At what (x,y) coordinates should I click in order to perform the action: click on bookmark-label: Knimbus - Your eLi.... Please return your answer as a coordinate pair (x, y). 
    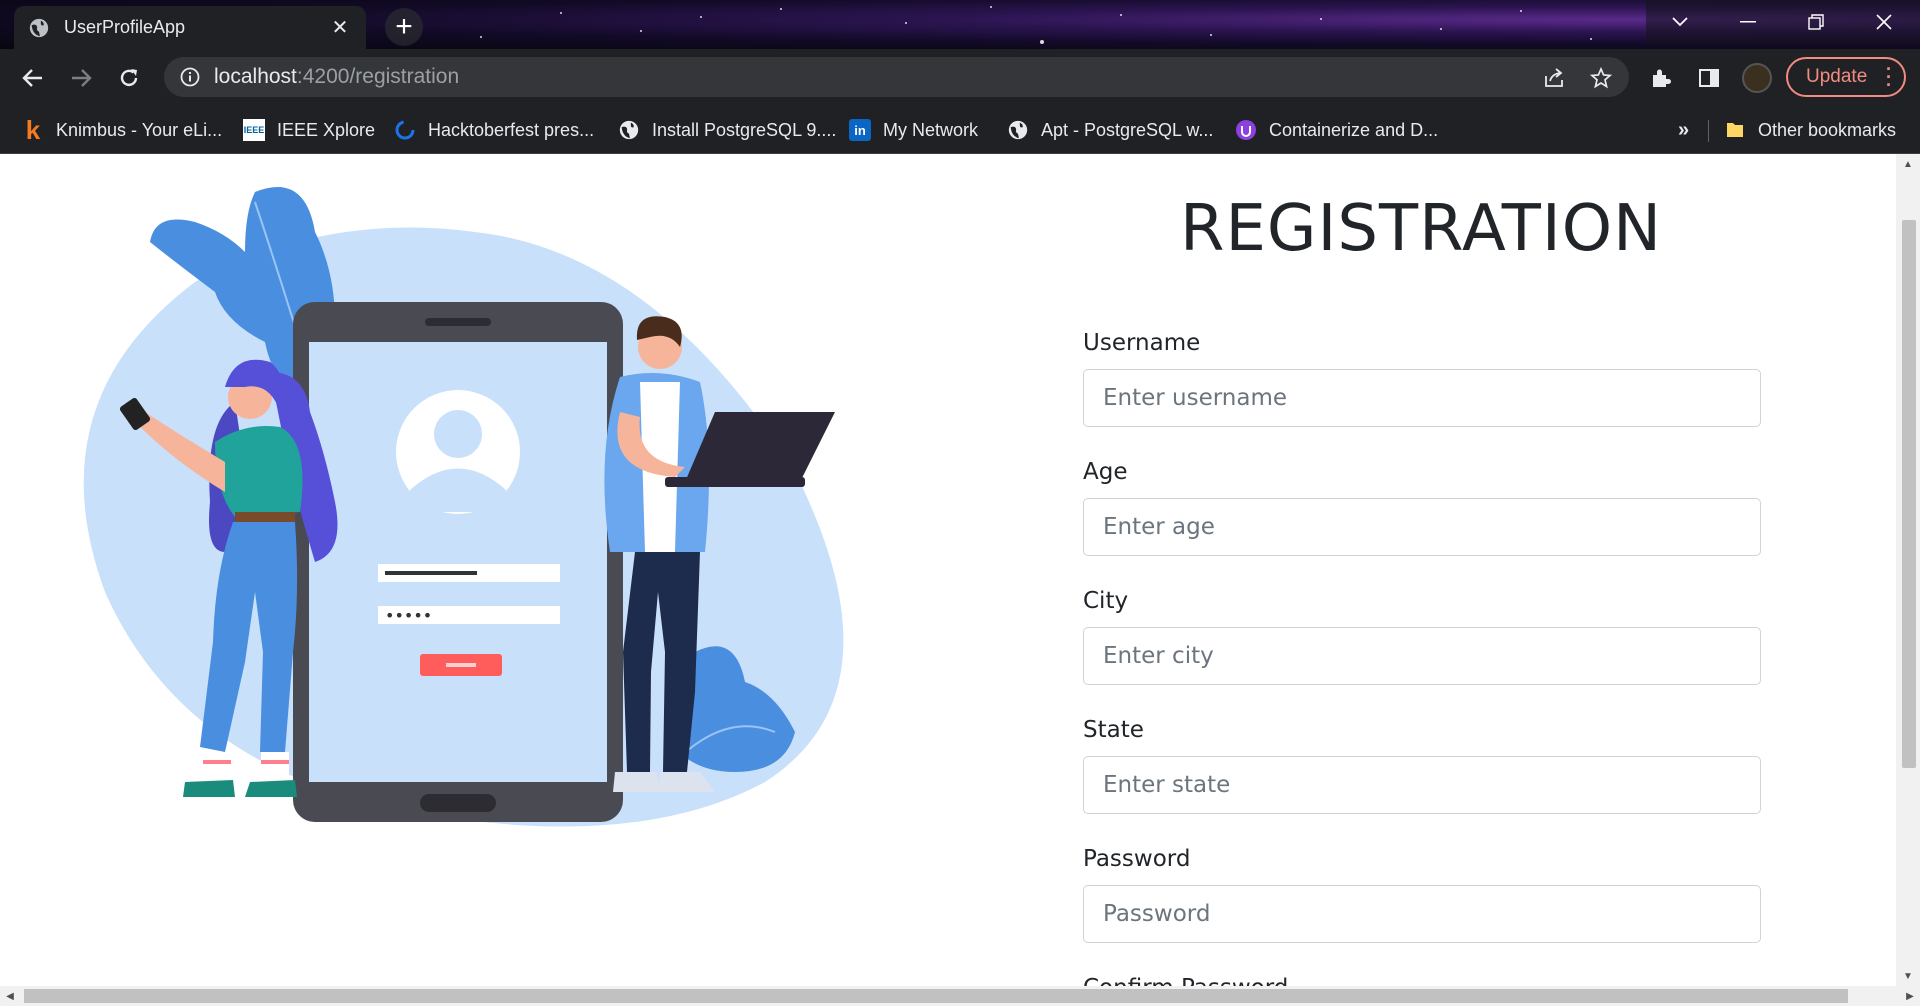
    Looking at the image, I should click on (139, 129).